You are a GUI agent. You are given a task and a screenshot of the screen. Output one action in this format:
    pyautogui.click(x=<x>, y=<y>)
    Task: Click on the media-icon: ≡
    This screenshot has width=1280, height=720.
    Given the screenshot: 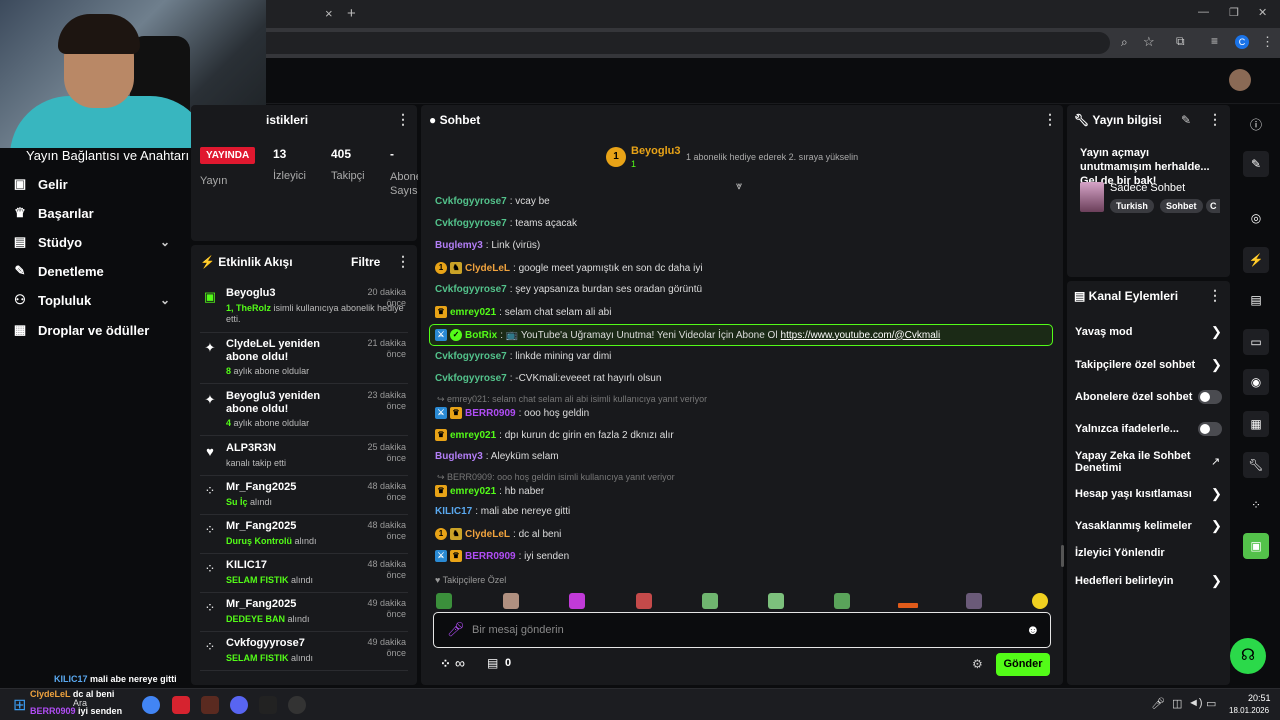 What is the action you would take?
    pyautogui.click(x=1214, y=41)
    